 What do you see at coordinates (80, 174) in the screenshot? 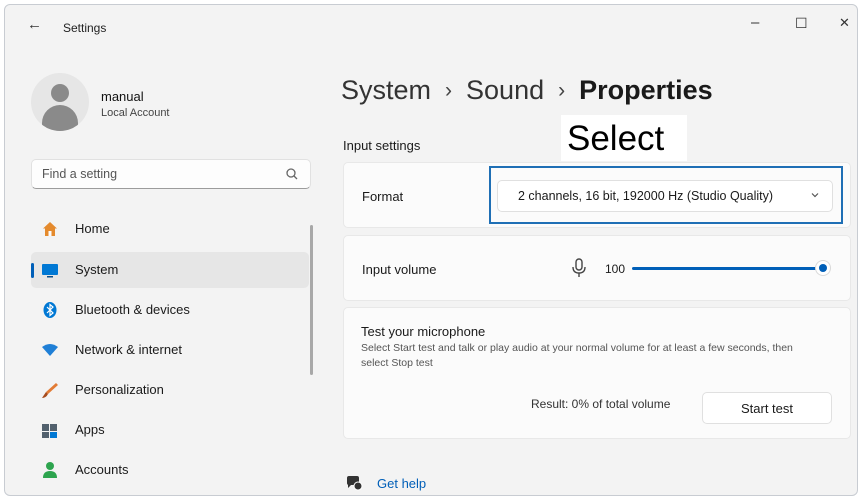
I see `search-placeholder: Find a setting` at bounding box center [80, 174].